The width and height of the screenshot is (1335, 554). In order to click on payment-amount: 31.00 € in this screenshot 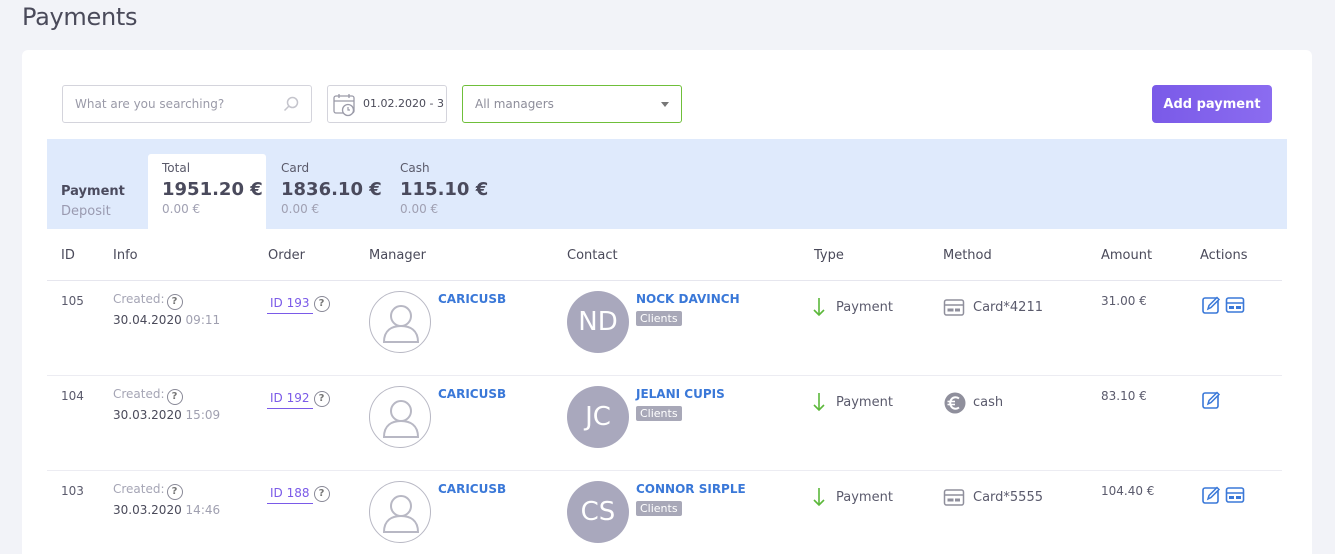, I will do `click(1124, 301)`.